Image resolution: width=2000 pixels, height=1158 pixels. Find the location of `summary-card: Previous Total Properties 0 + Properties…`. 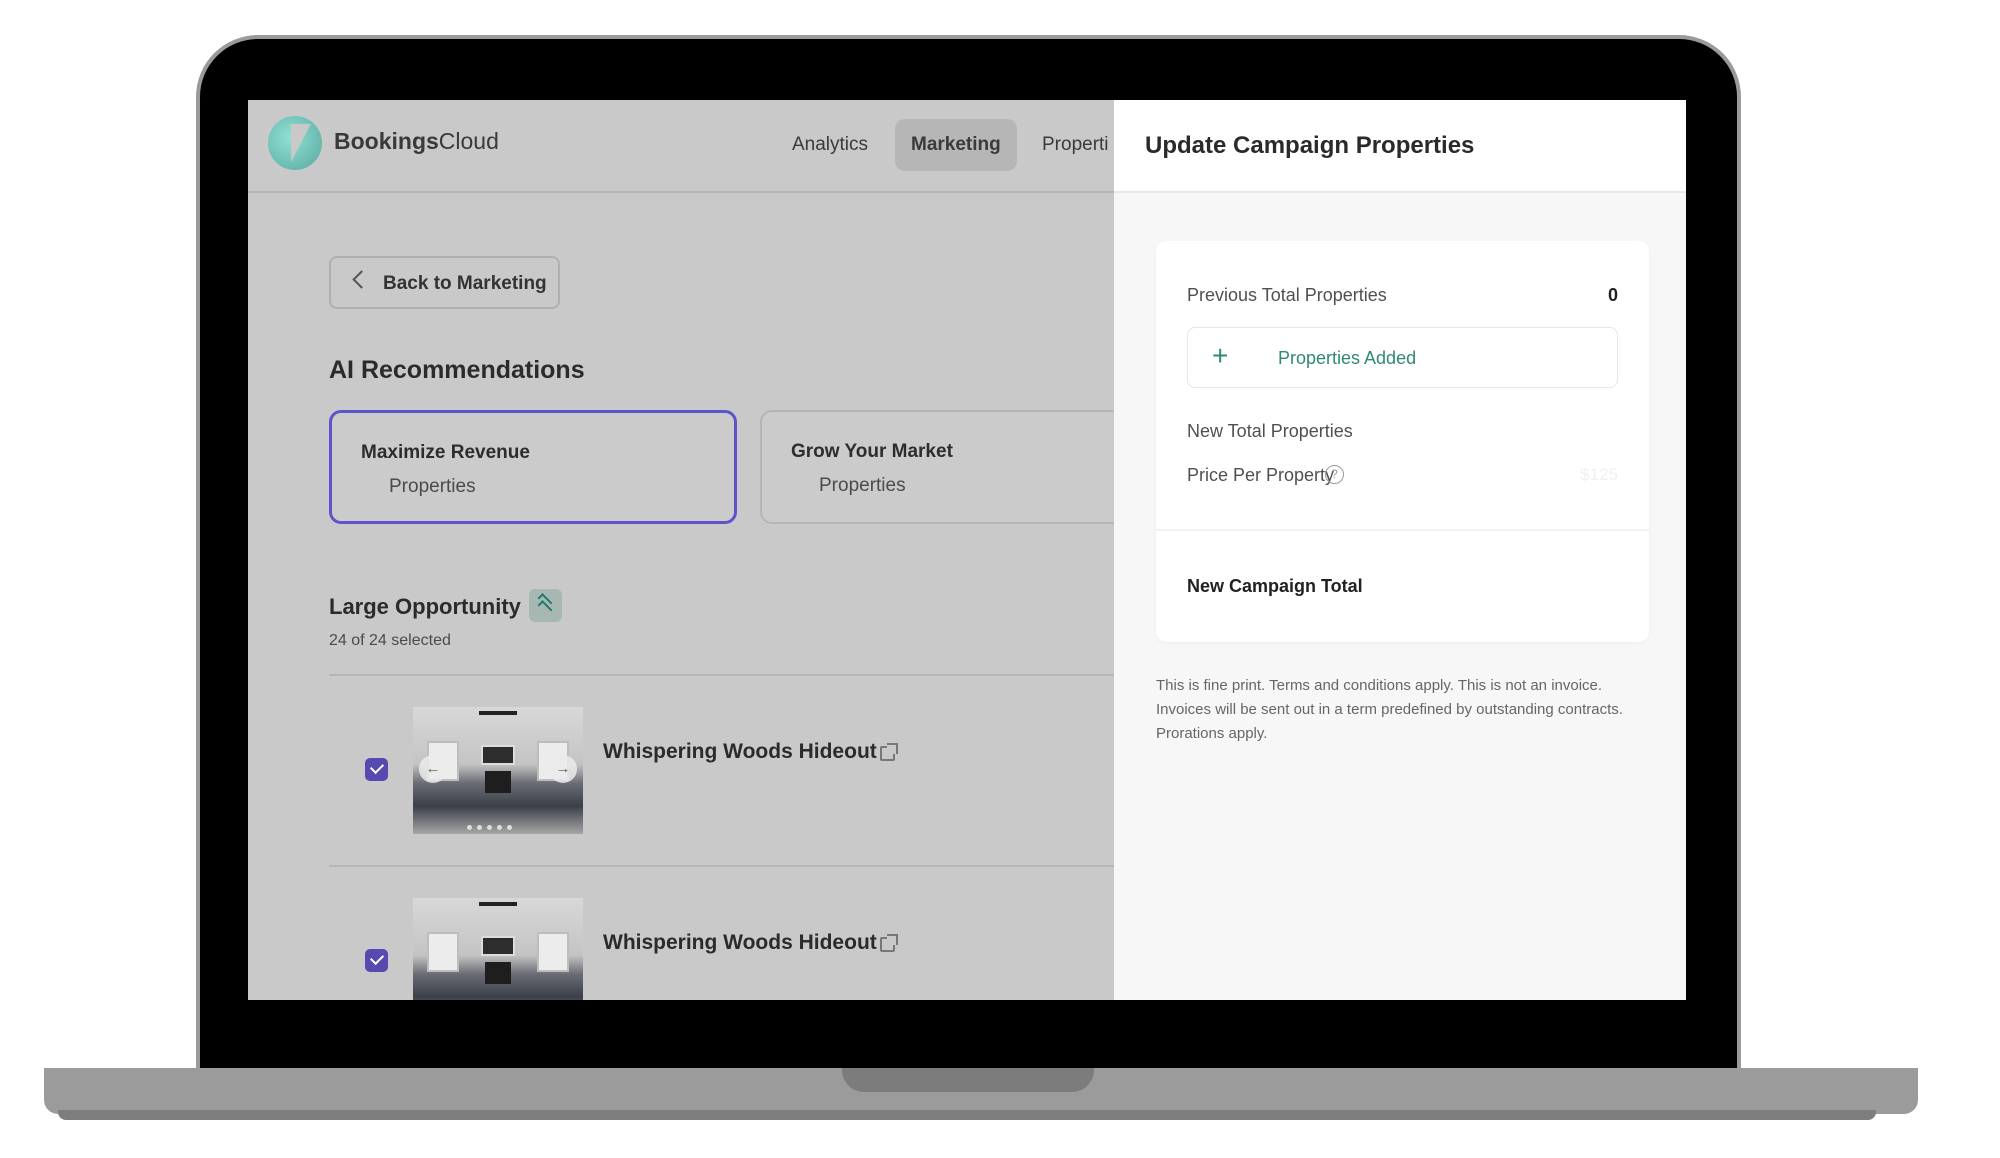

summary-card: Previous Total Properties 0 + Properties… is located at coordinates (1402, 441).